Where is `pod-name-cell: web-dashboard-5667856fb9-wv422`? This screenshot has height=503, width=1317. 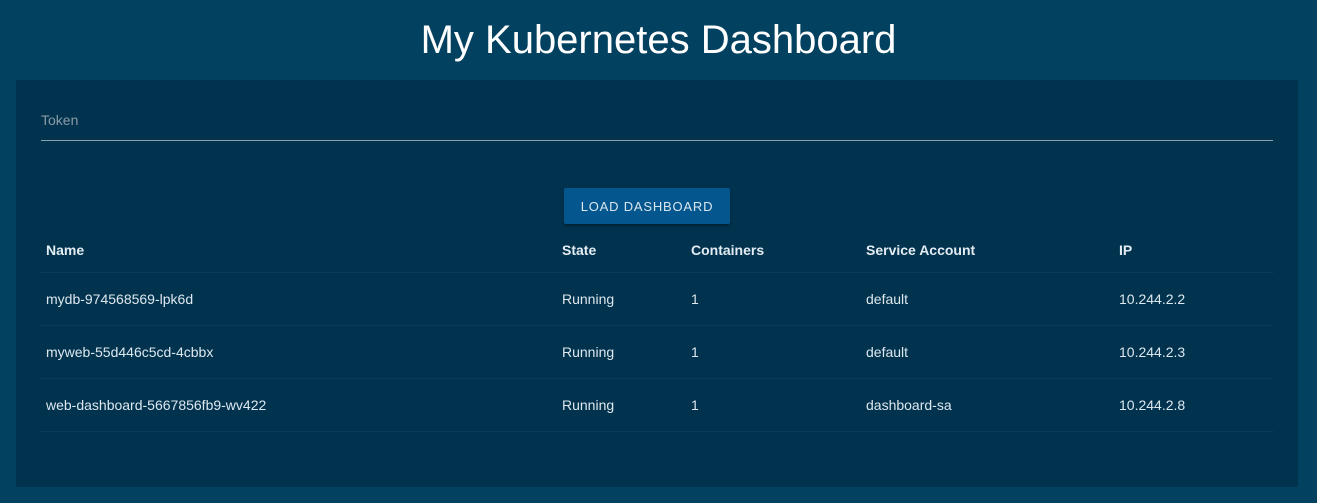
pod-name-cell: web-dashboard-5667856fb9-wv422 is located at coordinates (298, 405).